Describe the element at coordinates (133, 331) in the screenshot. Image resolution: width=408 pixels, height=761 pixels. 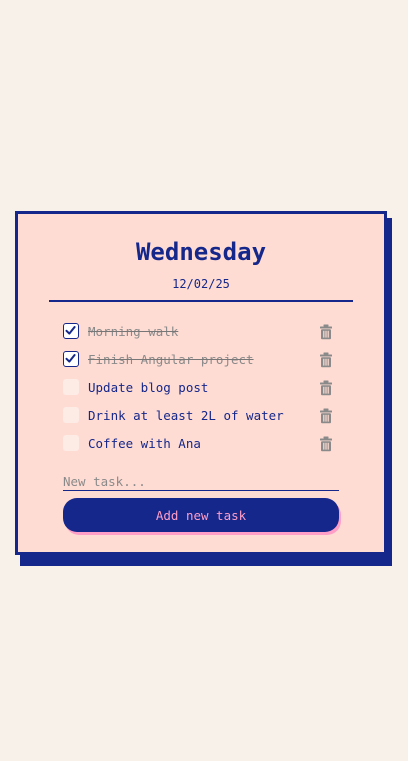
I see `task-label: Morning walk` at that location.